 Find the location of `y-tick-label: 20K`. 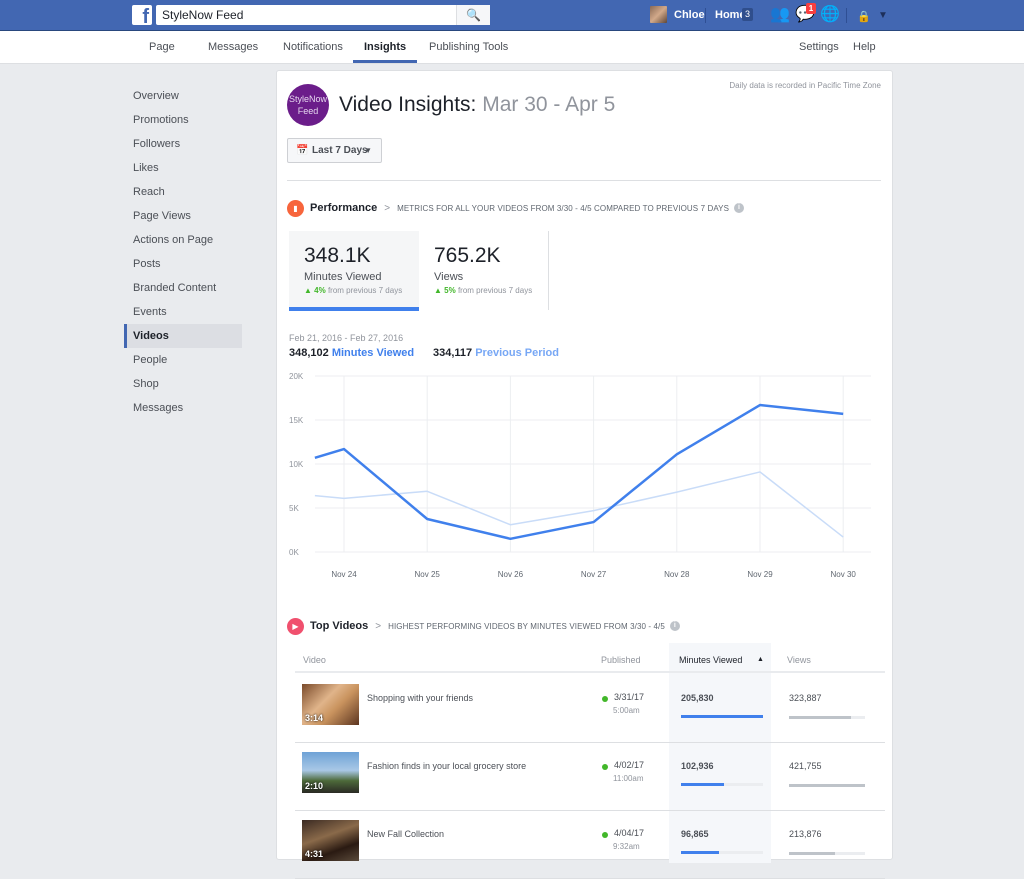

y-tick-label: 20K is located at coordinates (296, 376).